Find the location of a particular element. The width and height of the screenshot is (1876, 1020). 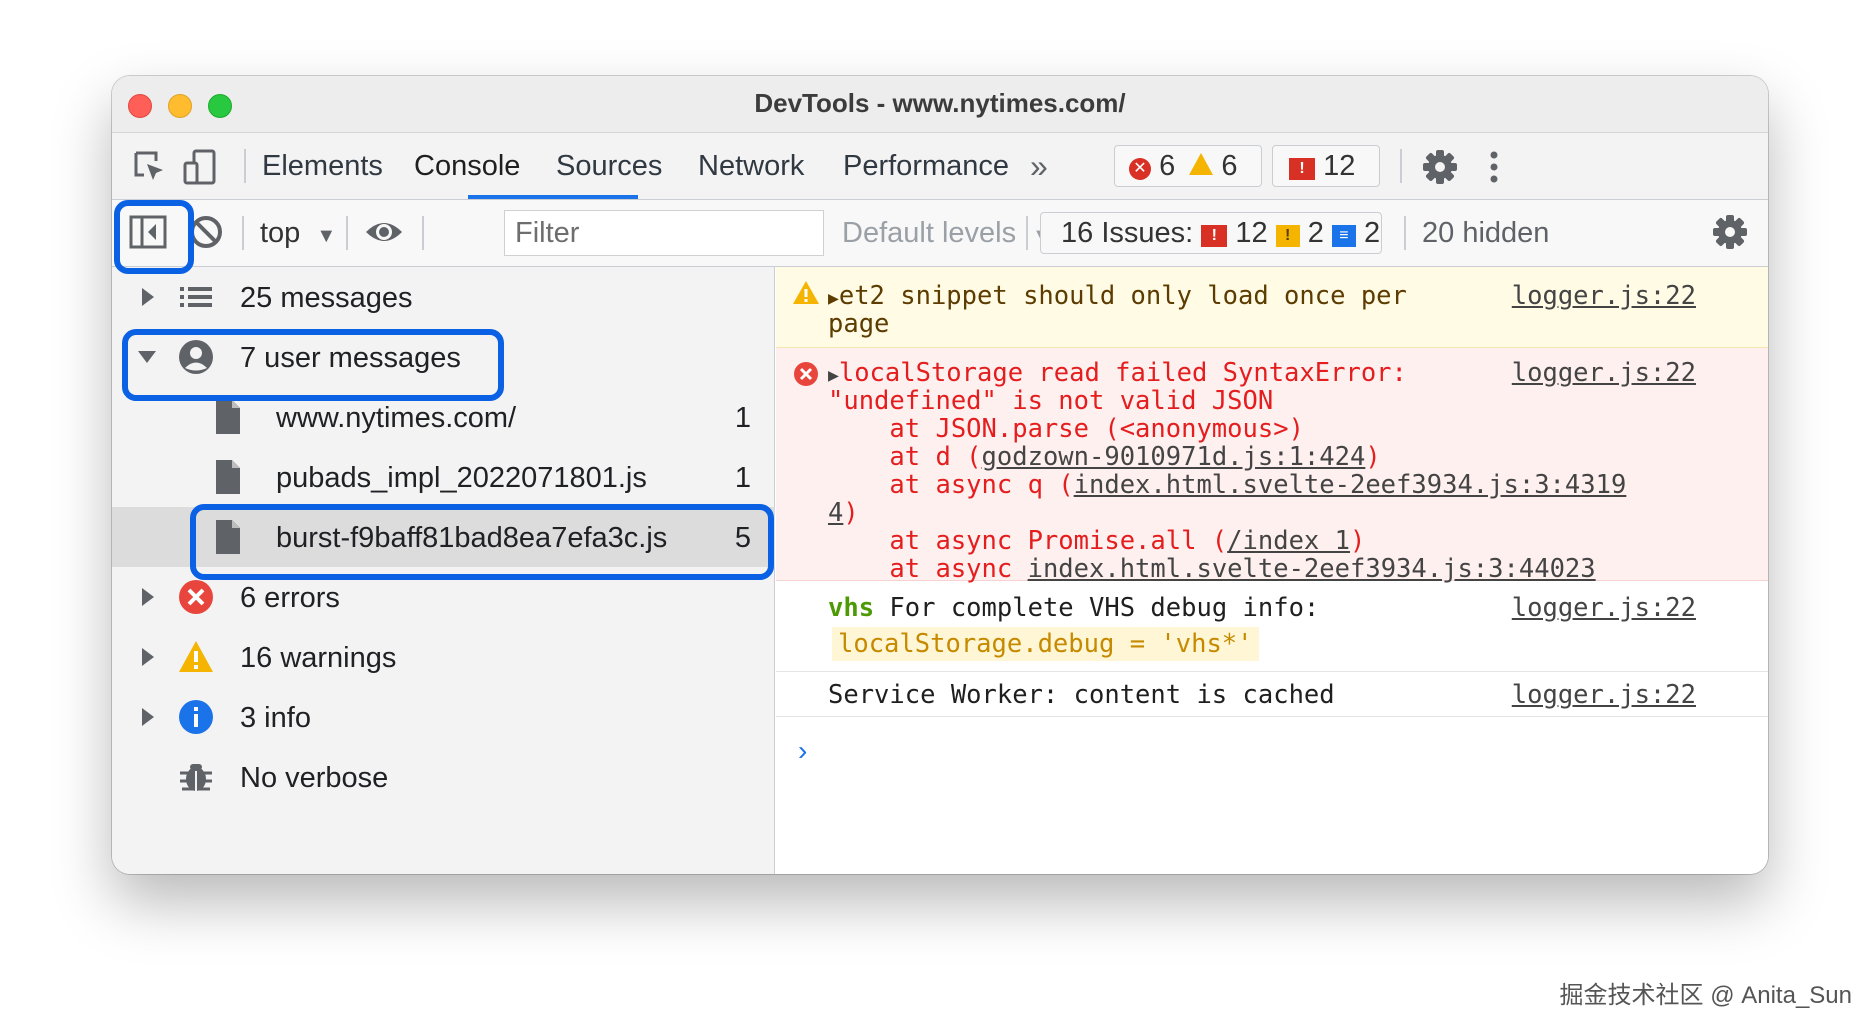

error-text-line: "undefined" is not valid JSON is located at coordinates (1051, 401).